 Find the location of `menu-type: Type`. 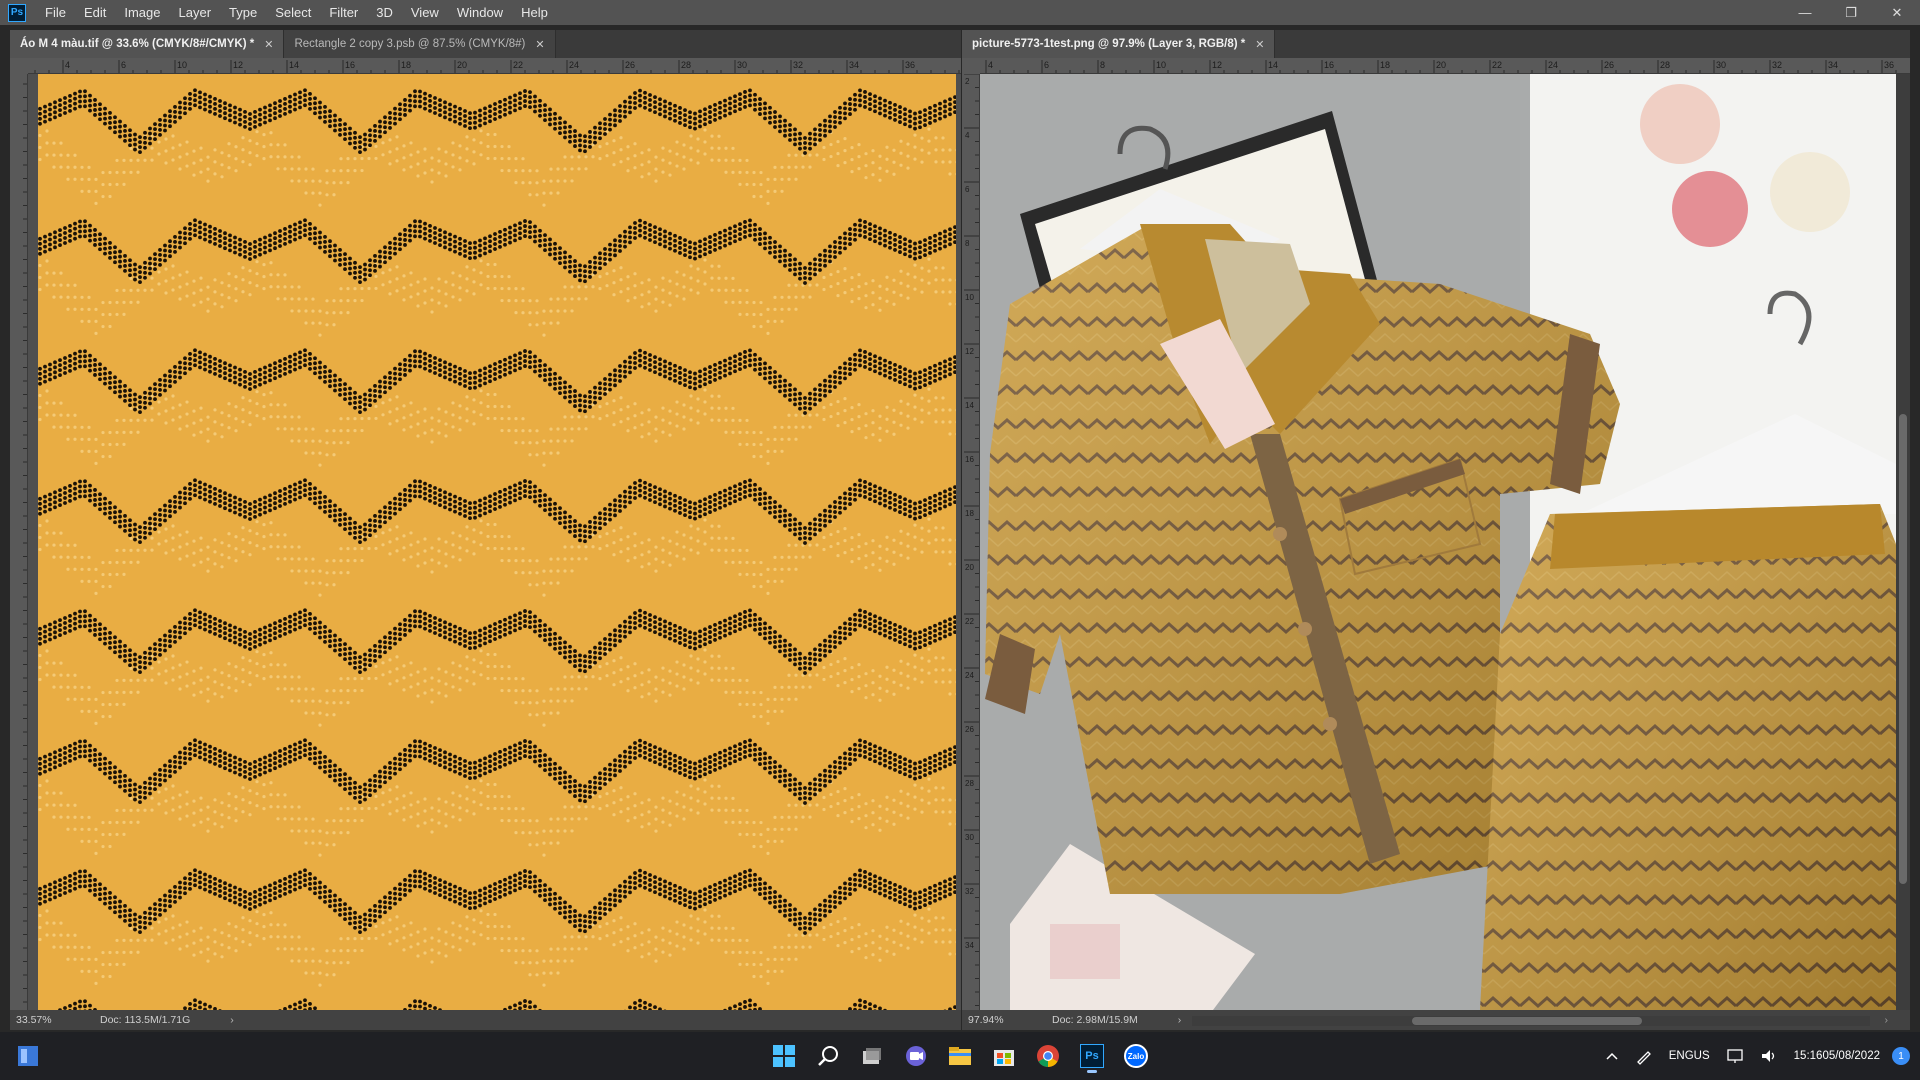

menu-type: Type is located at coordinates (243, 12).